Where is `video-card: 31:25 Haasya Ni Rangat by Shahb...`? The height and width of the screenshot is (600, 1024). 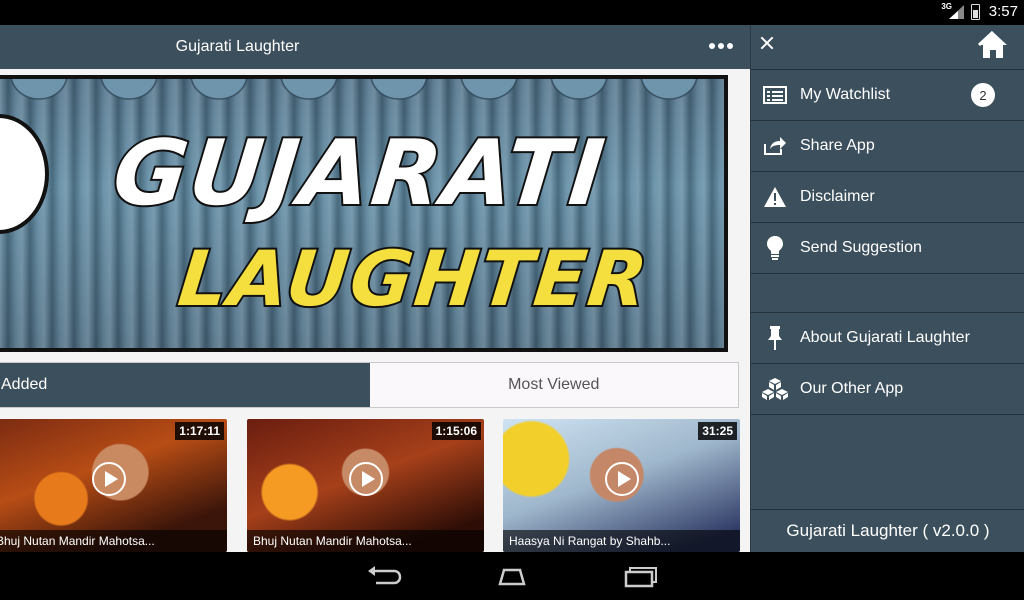 video-card: 31:25 Haasya Ni Rangat by Shahb... is located at coordinates (621, 485).